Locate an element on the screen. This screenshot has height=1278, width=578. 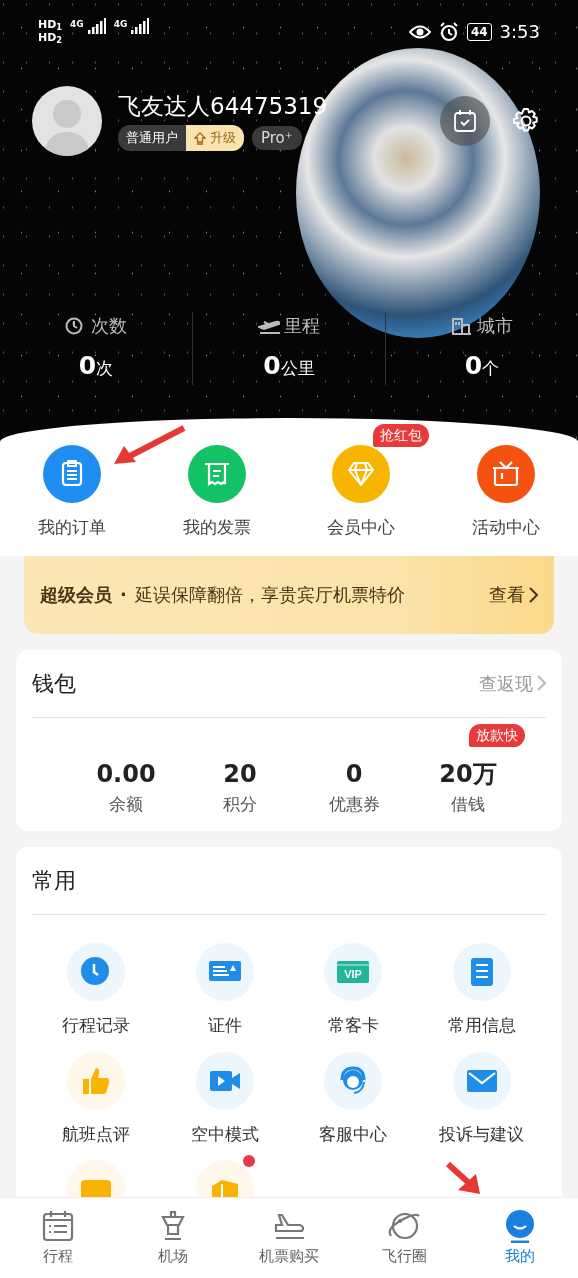
sim-label: HD$_{1}$ is located at coordinates (50, 24).